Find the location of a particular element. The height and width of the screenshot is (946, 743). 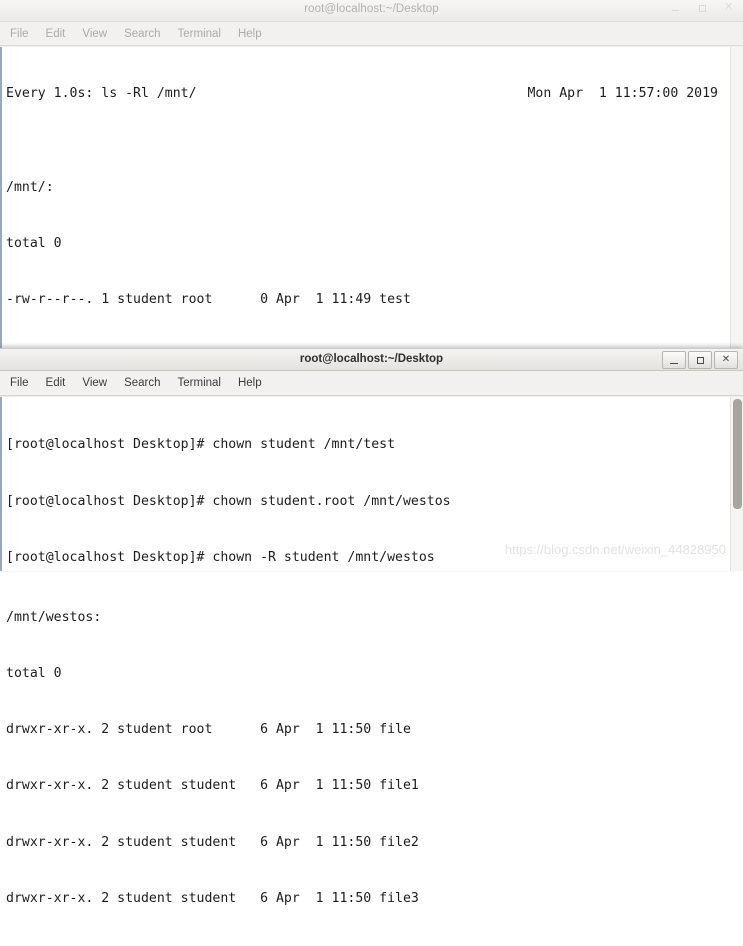

window-title-top: root@localhost:~/Desktop is located at coordinates (371, 9).